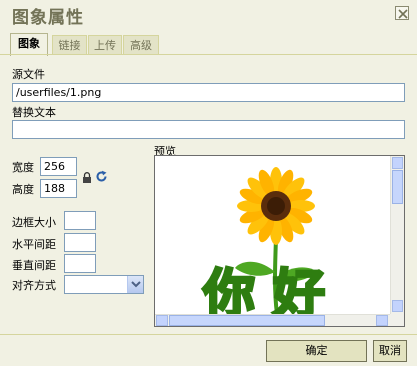  I want to click on sunflower-image: 你好, so click(271, 240).